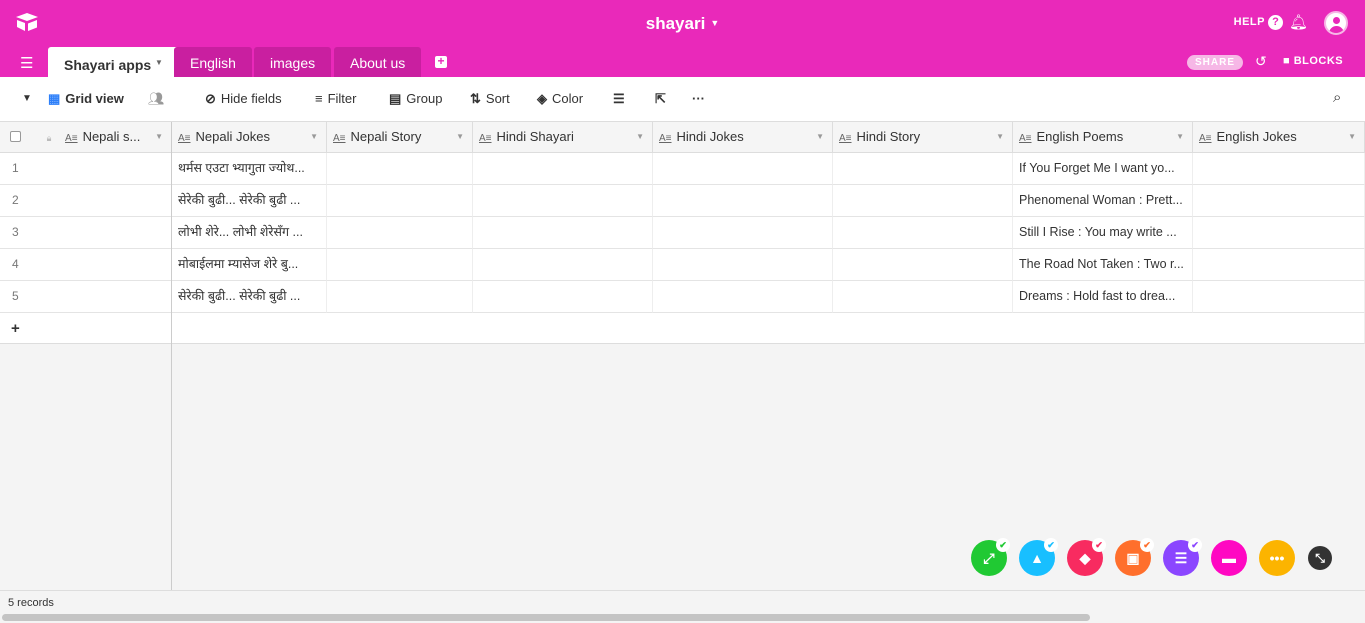 The width and height of the screenshot is (1365, 623). What do you see at coordinates (71, 138) in the screenshot?
I see `text-field-icon: A≡` at bounding box center [71, 138].